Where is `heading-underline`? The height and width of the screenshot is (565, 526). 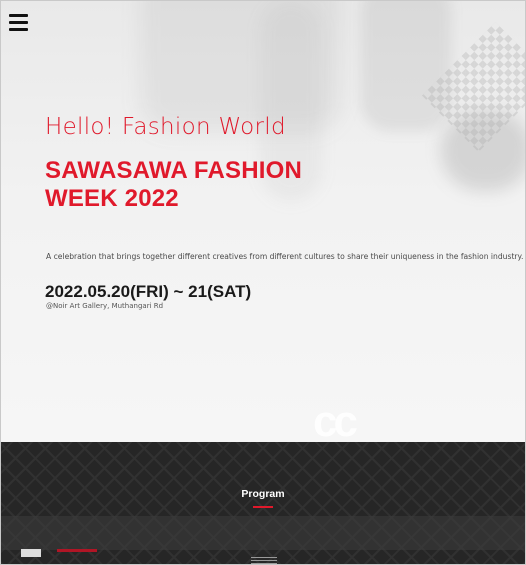 heading-underline is located at coordinates (263, 507).